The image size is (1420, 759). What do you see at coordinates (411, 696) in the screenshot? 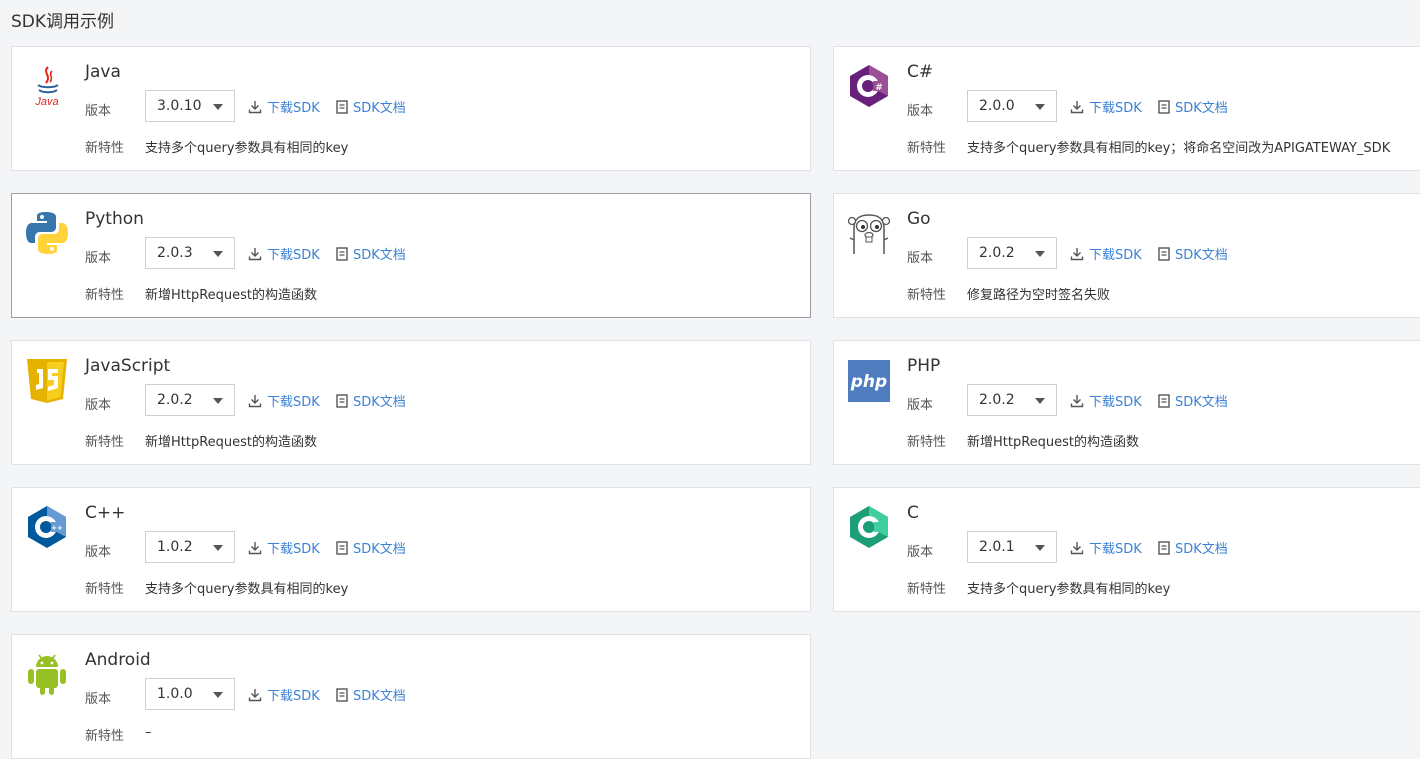
I see `sdk-card-android: Android 版本 1.0.0 下载SDK SDK文档 新特性 –` at bounding box center [411, 696].